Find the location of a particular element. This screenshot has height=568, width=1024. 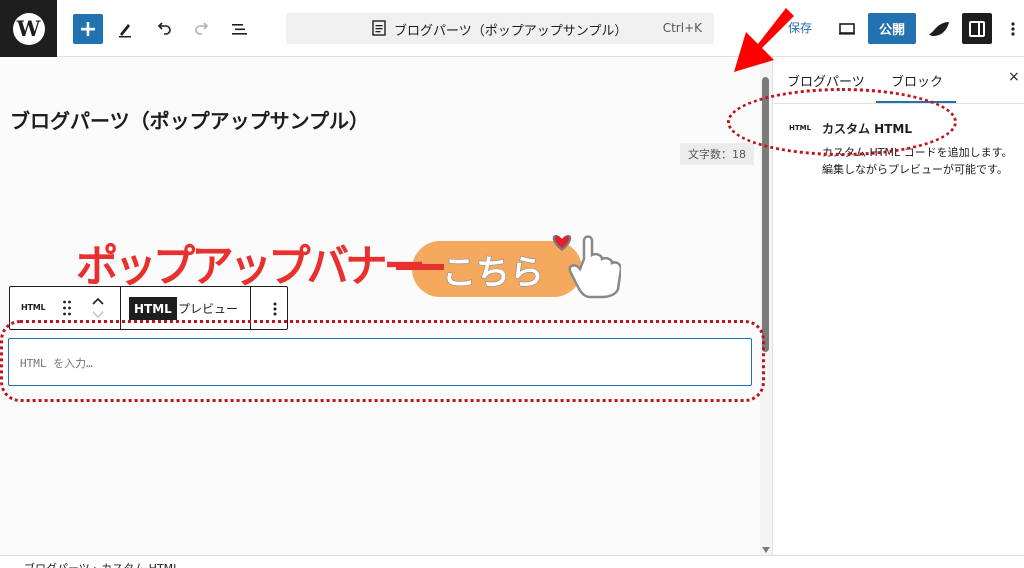

block-toolbar: HTML HTML プレビュー is located at coordinates (148, 308).